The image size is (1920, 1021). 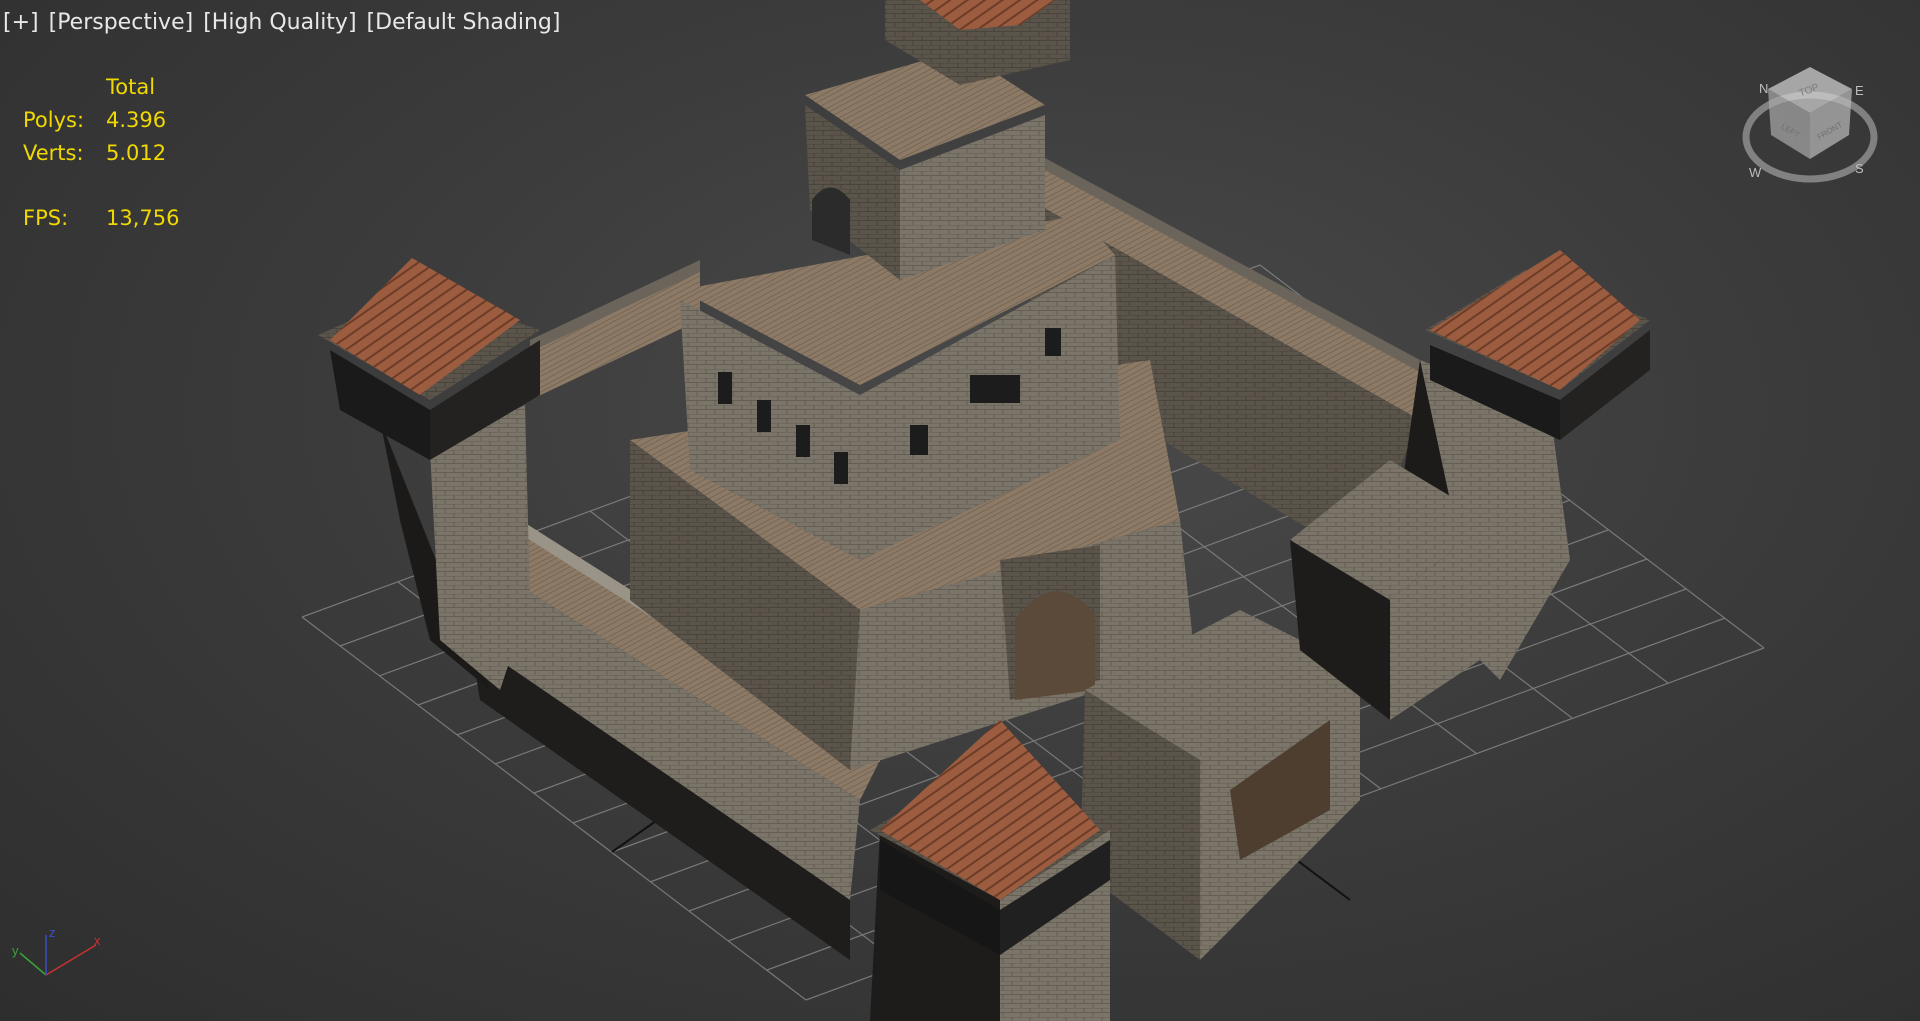 What do you see at coordinates (97, 940) in the screenshot?
I see `x-axis-label: x` at bounding box center [97, 940].